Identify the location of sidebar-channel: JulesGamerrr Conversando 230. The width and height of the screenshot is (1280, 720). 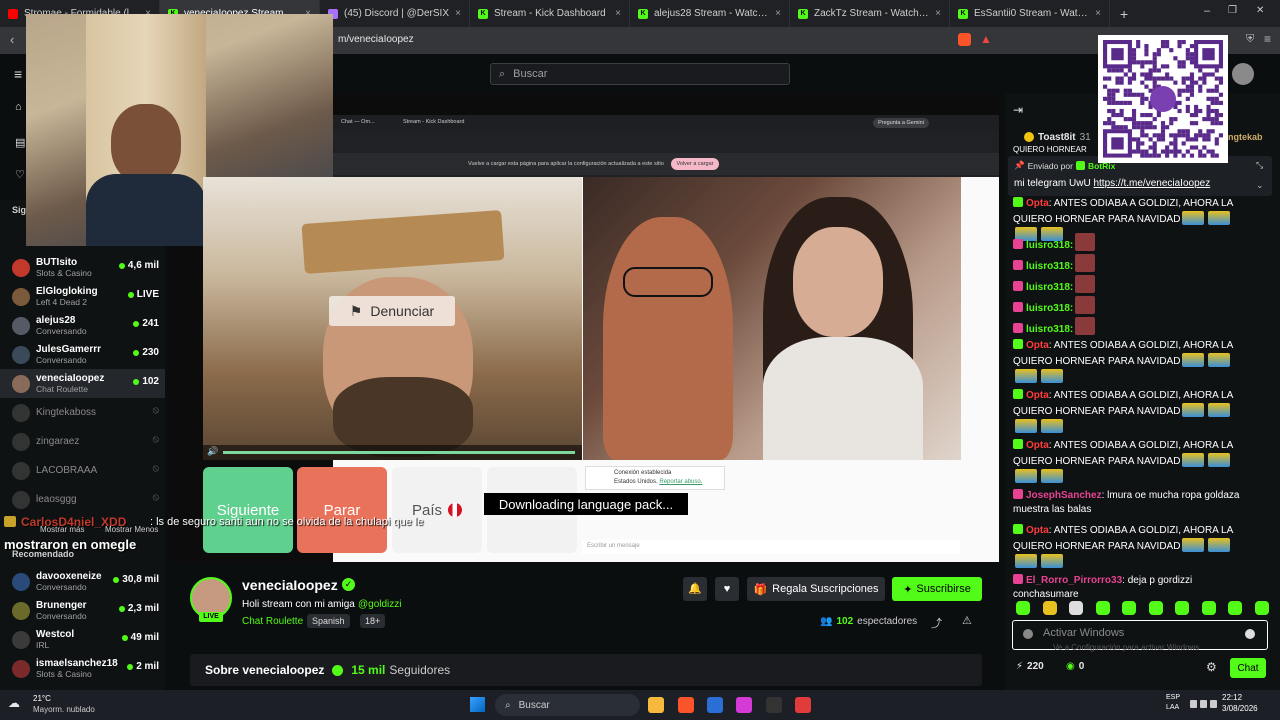
(82, 354).